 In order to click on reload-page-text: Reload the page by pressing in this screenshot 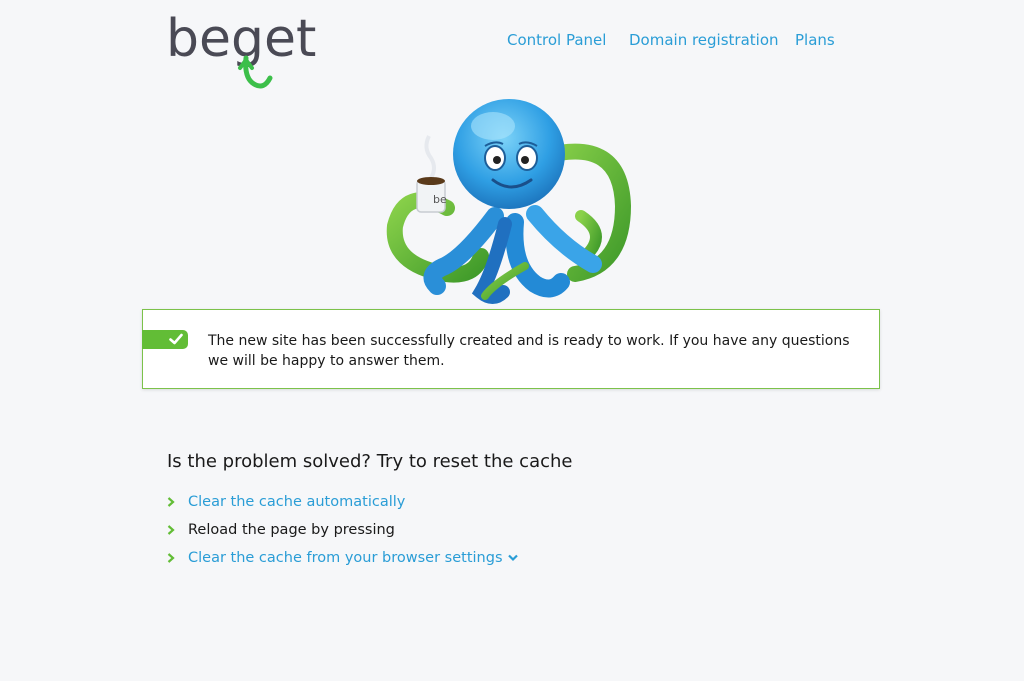, I will do `click(291, 530)`.